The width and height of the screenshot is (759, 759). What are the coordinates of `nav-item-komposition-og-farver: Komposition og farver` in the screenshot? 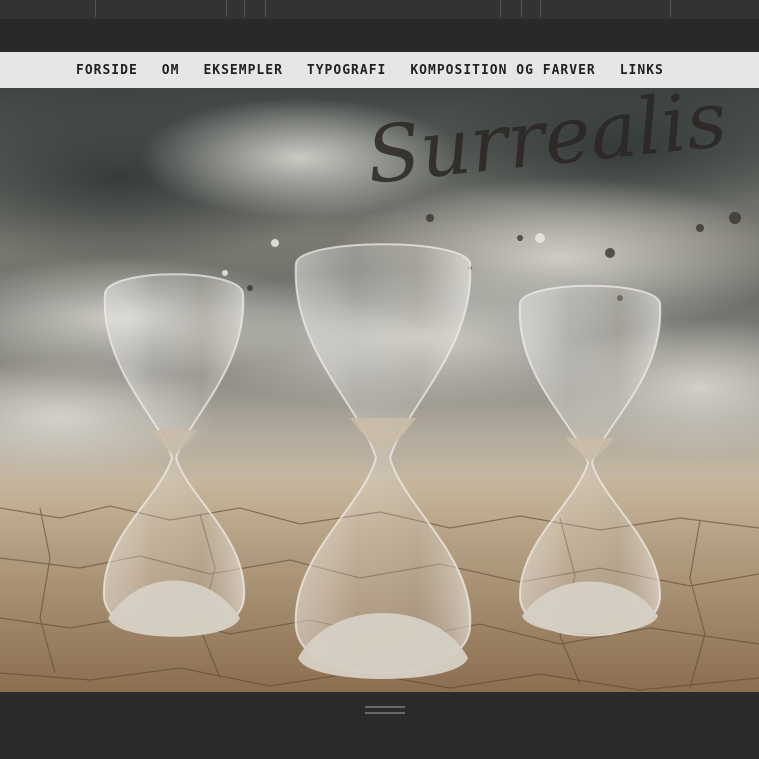 It's located at (502, 70).